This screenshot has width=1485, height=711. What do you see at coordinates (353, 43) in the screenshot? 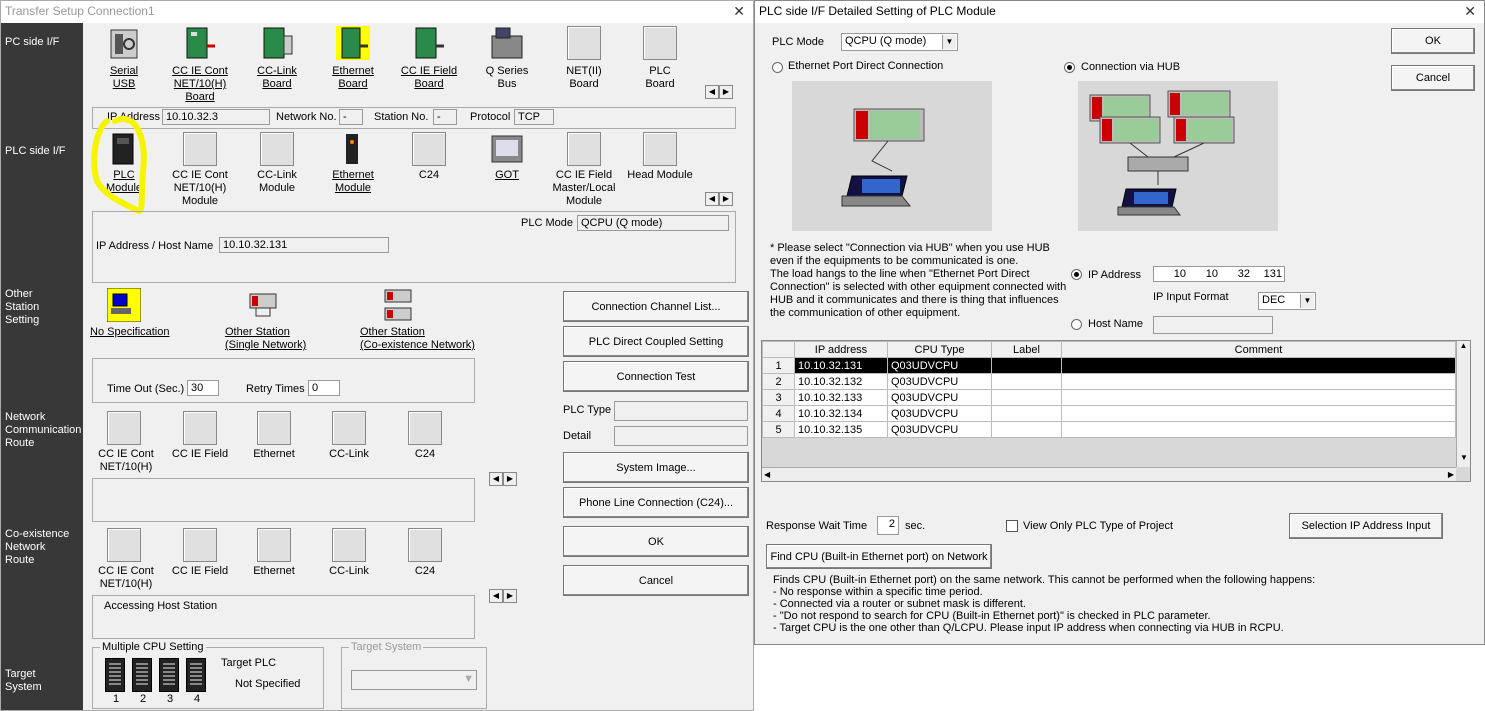
I see `ethernet-board-icon` at bounding box center [353, 43].